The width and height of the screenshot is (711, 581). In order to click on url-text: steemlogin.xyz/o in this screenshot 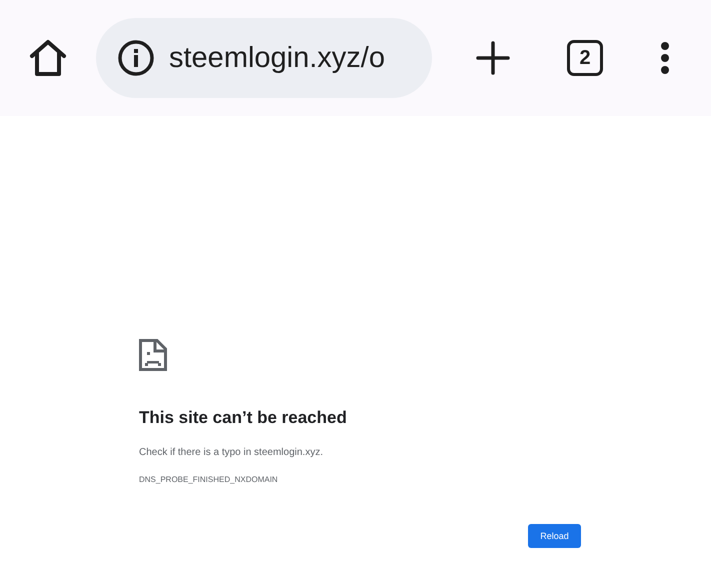, I will do `click(277, 58)`.